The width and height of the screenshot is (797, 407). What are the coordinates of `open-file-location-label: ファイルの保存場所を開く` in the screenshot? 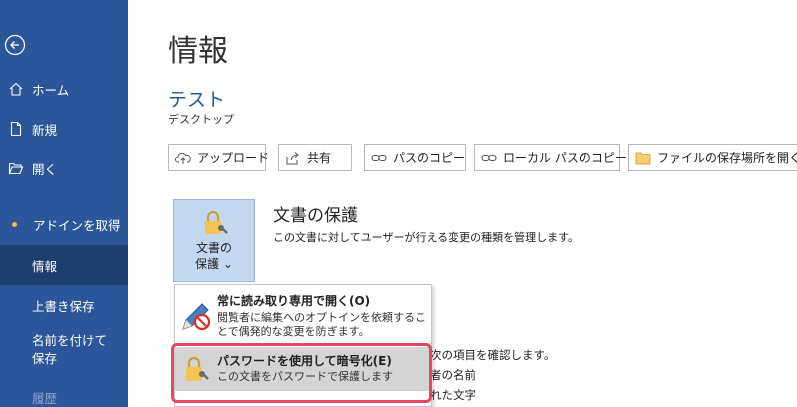 It's located at (727, 158).